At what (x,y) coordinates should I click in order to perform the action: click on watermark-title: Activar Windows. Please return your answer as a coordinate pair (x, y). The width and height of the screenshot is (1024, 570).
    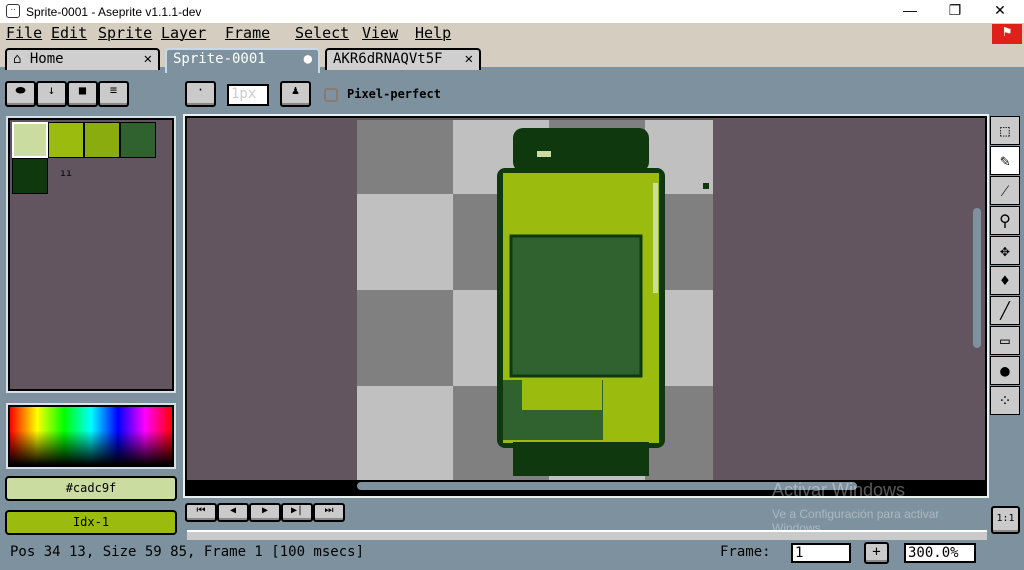
    Looking at the image, I should click on (839, 490).